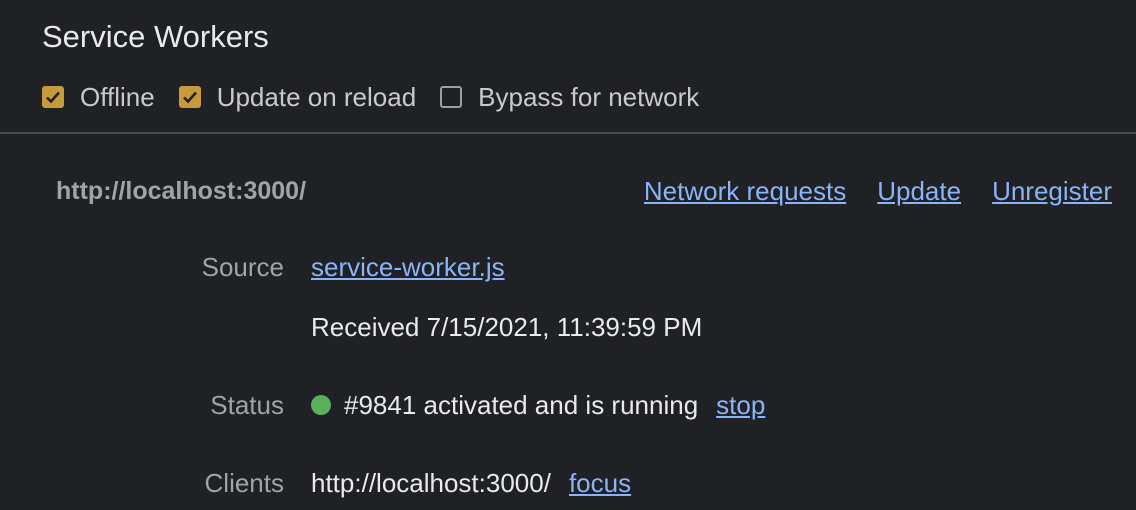 Image resolution: width=1136 pixels, height=510 pixels. I want to click on divider, so click(568, 133).